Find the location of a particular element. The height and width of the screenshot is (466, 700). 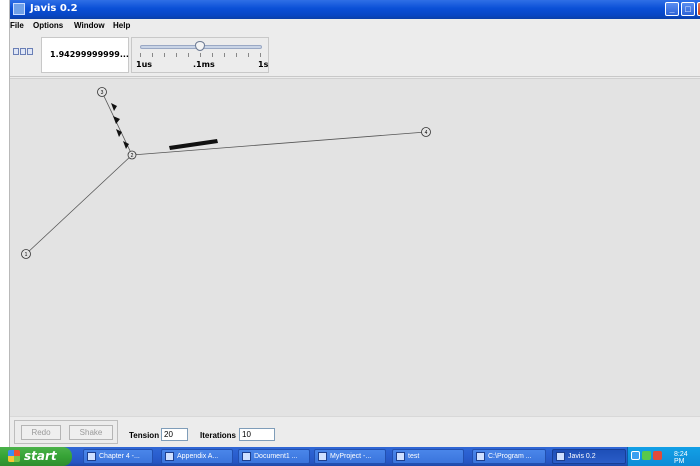

system-tray: 8:24 PM is located at coordinates (663, 456).